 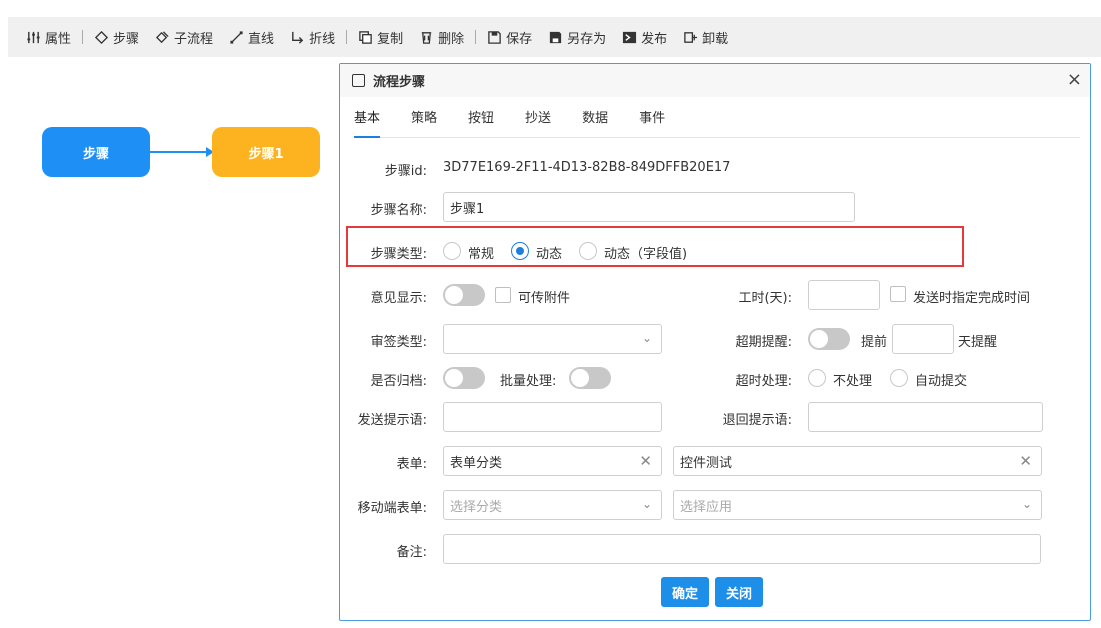 I want to click on save-label: 保存, so click(x=519, y=37).